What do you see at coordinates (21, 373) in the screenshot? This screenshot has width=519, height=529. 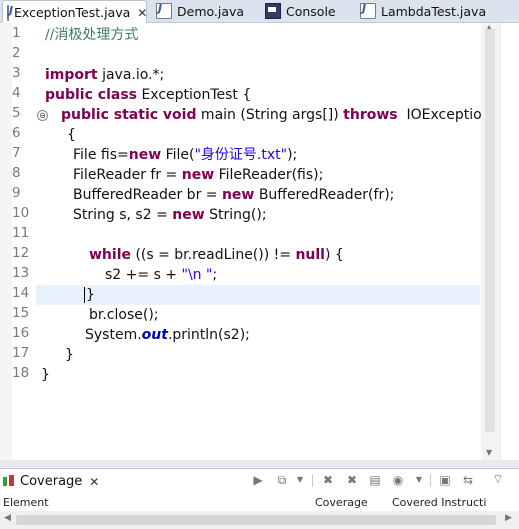 I see `line-number: 18` at bounding box center [21, 373].